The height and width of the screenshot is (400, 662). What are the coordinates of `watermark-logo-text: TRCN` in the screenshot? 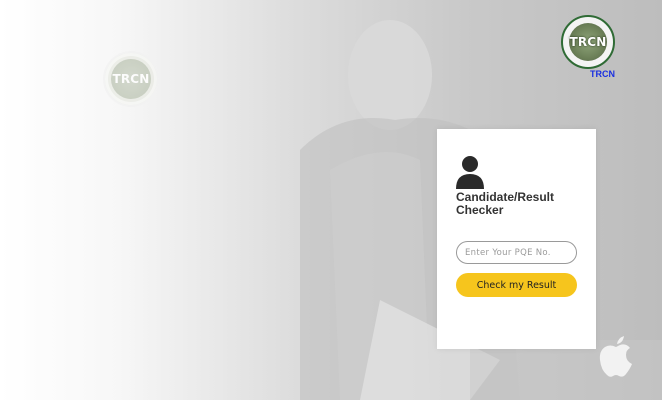 It's located at (131, 79).